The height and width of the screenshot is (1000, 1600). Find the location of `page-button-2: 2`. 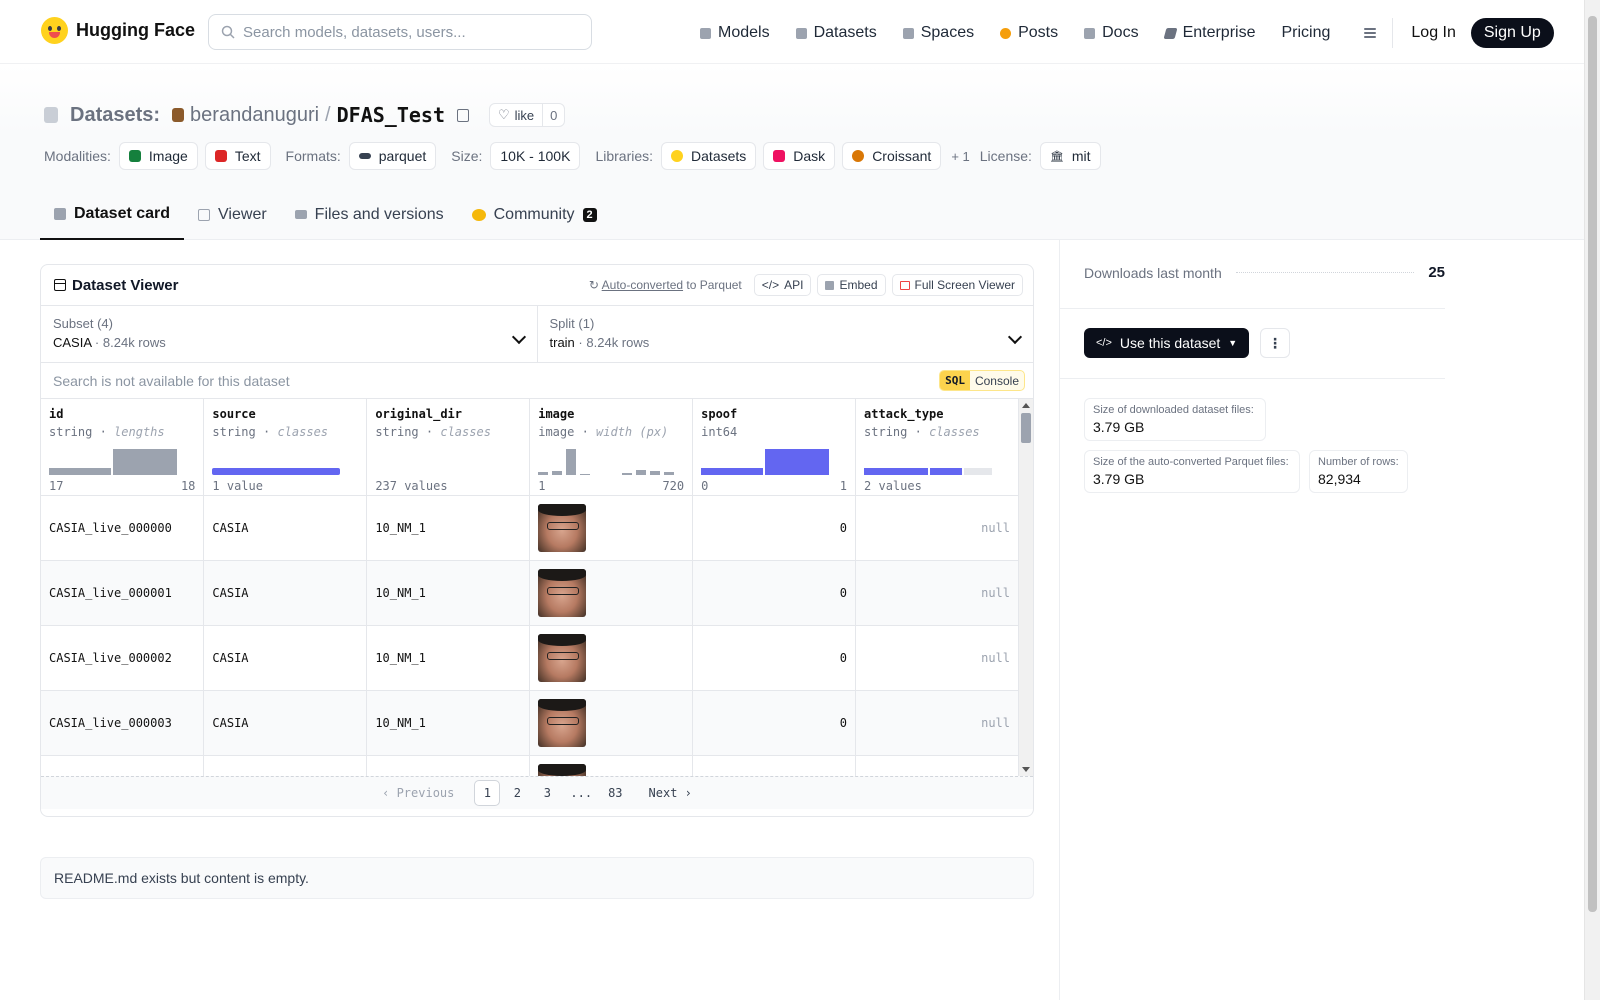

page-button-2: 2 is located at coordinates (517, 793).